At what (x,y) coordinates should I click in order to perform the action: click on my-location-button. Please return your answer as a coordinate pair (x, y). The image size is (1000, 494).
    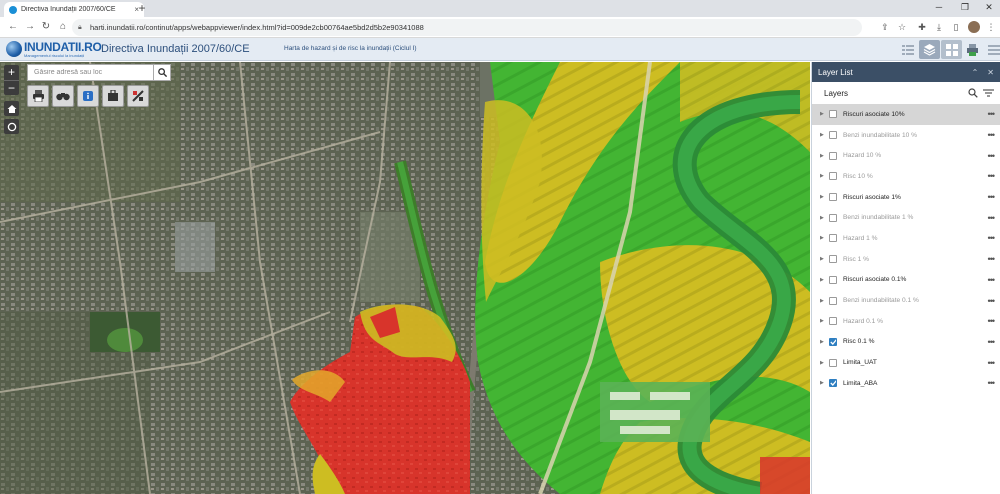
    Looking at the image, I should click on (11, 126).